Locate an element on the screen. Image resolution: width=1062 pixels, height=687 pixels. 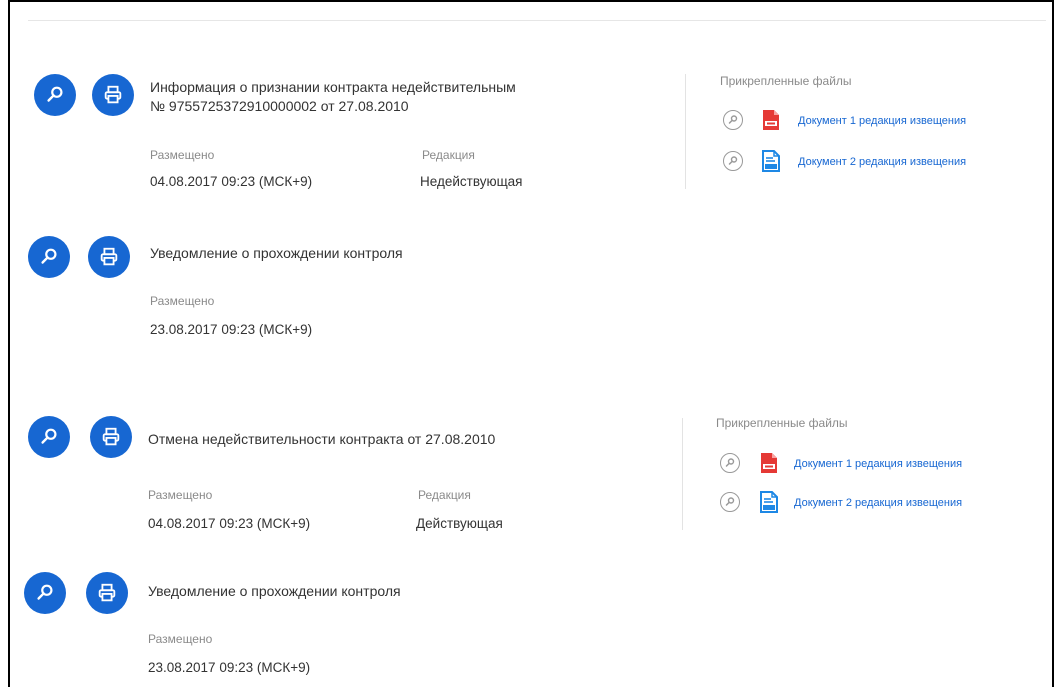
edition-value: Недействующая is located at coordinates (471, 181).